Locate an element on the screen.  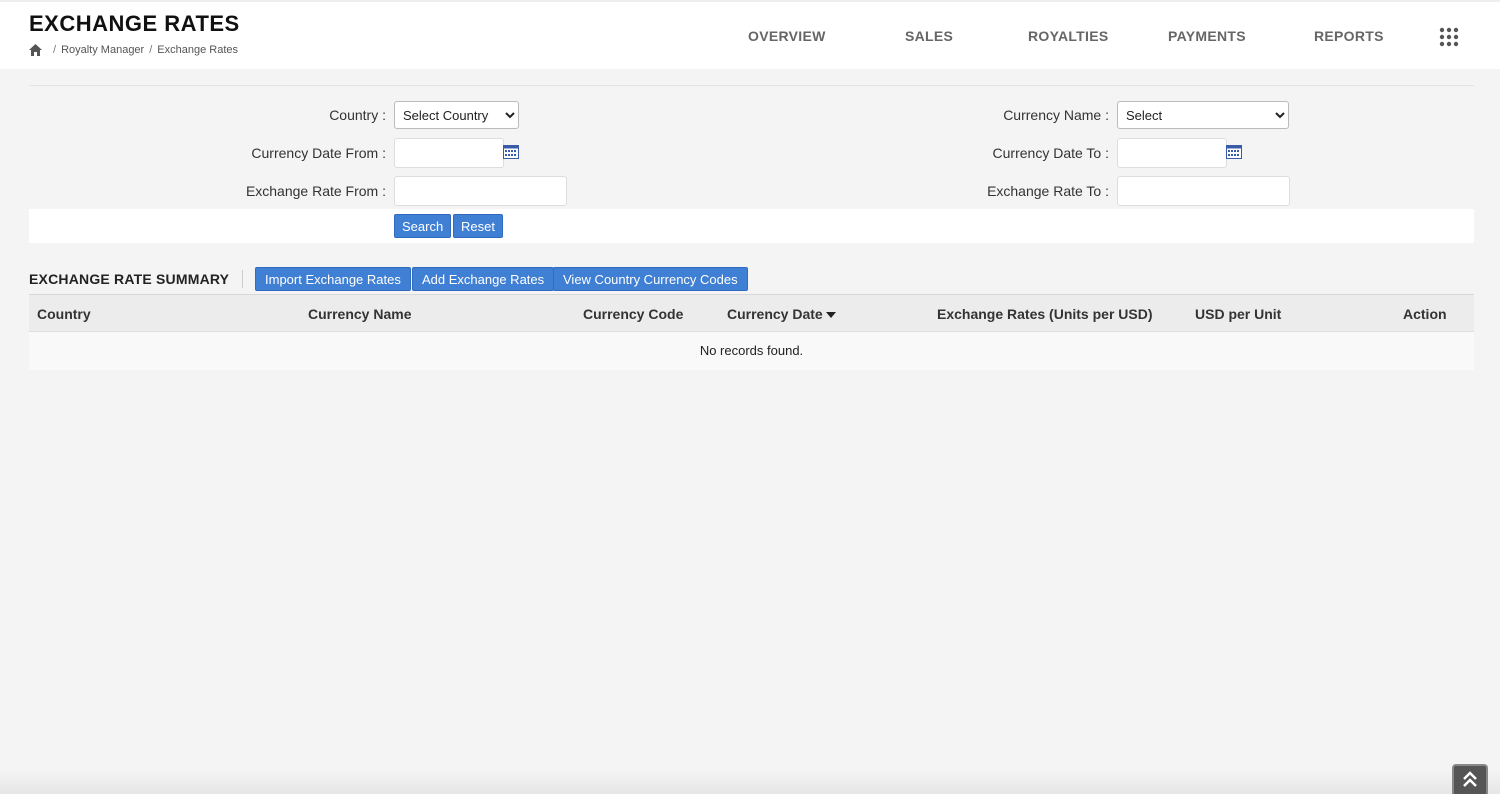
empty-message: No records found. is located at coordinates (751, 350).